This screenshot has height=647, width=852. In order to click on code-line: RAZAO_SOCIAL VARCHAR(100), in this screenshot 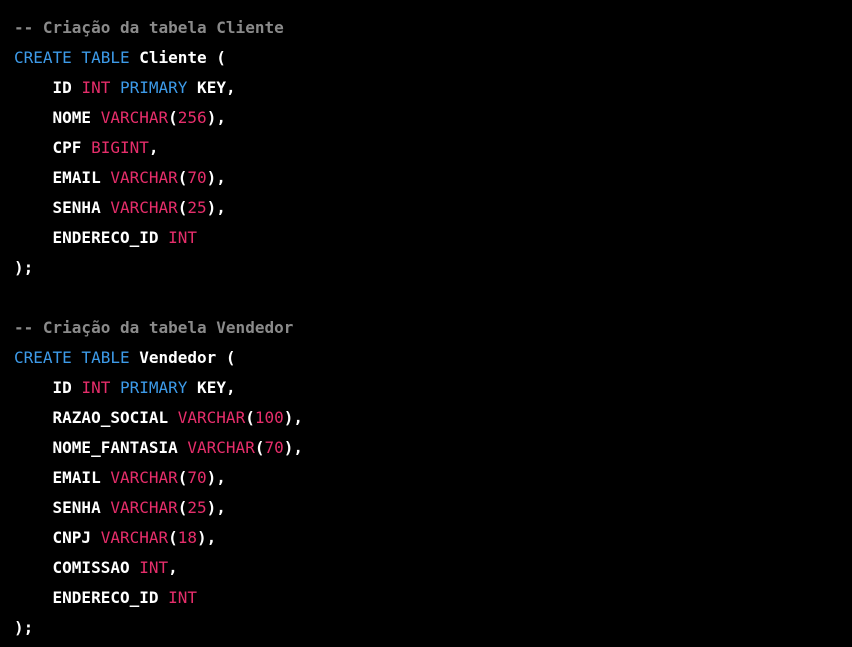, I will do `click(433, 418)`.